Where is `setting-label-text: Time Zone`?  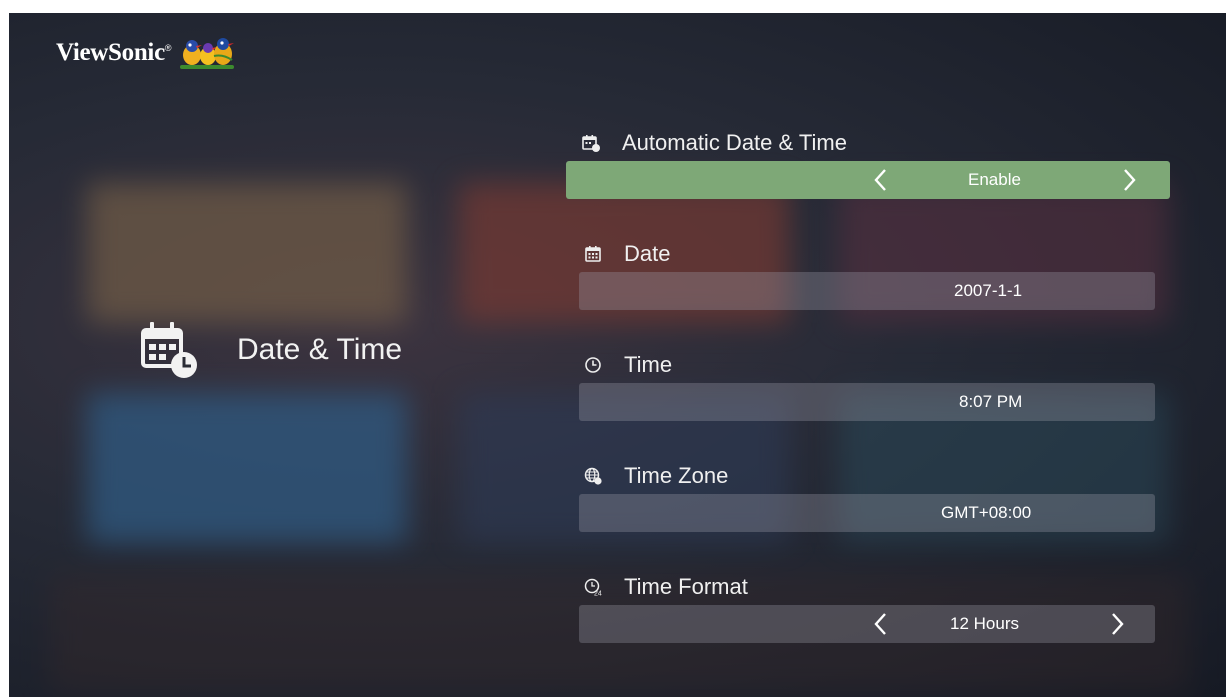
setting-label-text: Time Zone is located at coordinates (676, 475).